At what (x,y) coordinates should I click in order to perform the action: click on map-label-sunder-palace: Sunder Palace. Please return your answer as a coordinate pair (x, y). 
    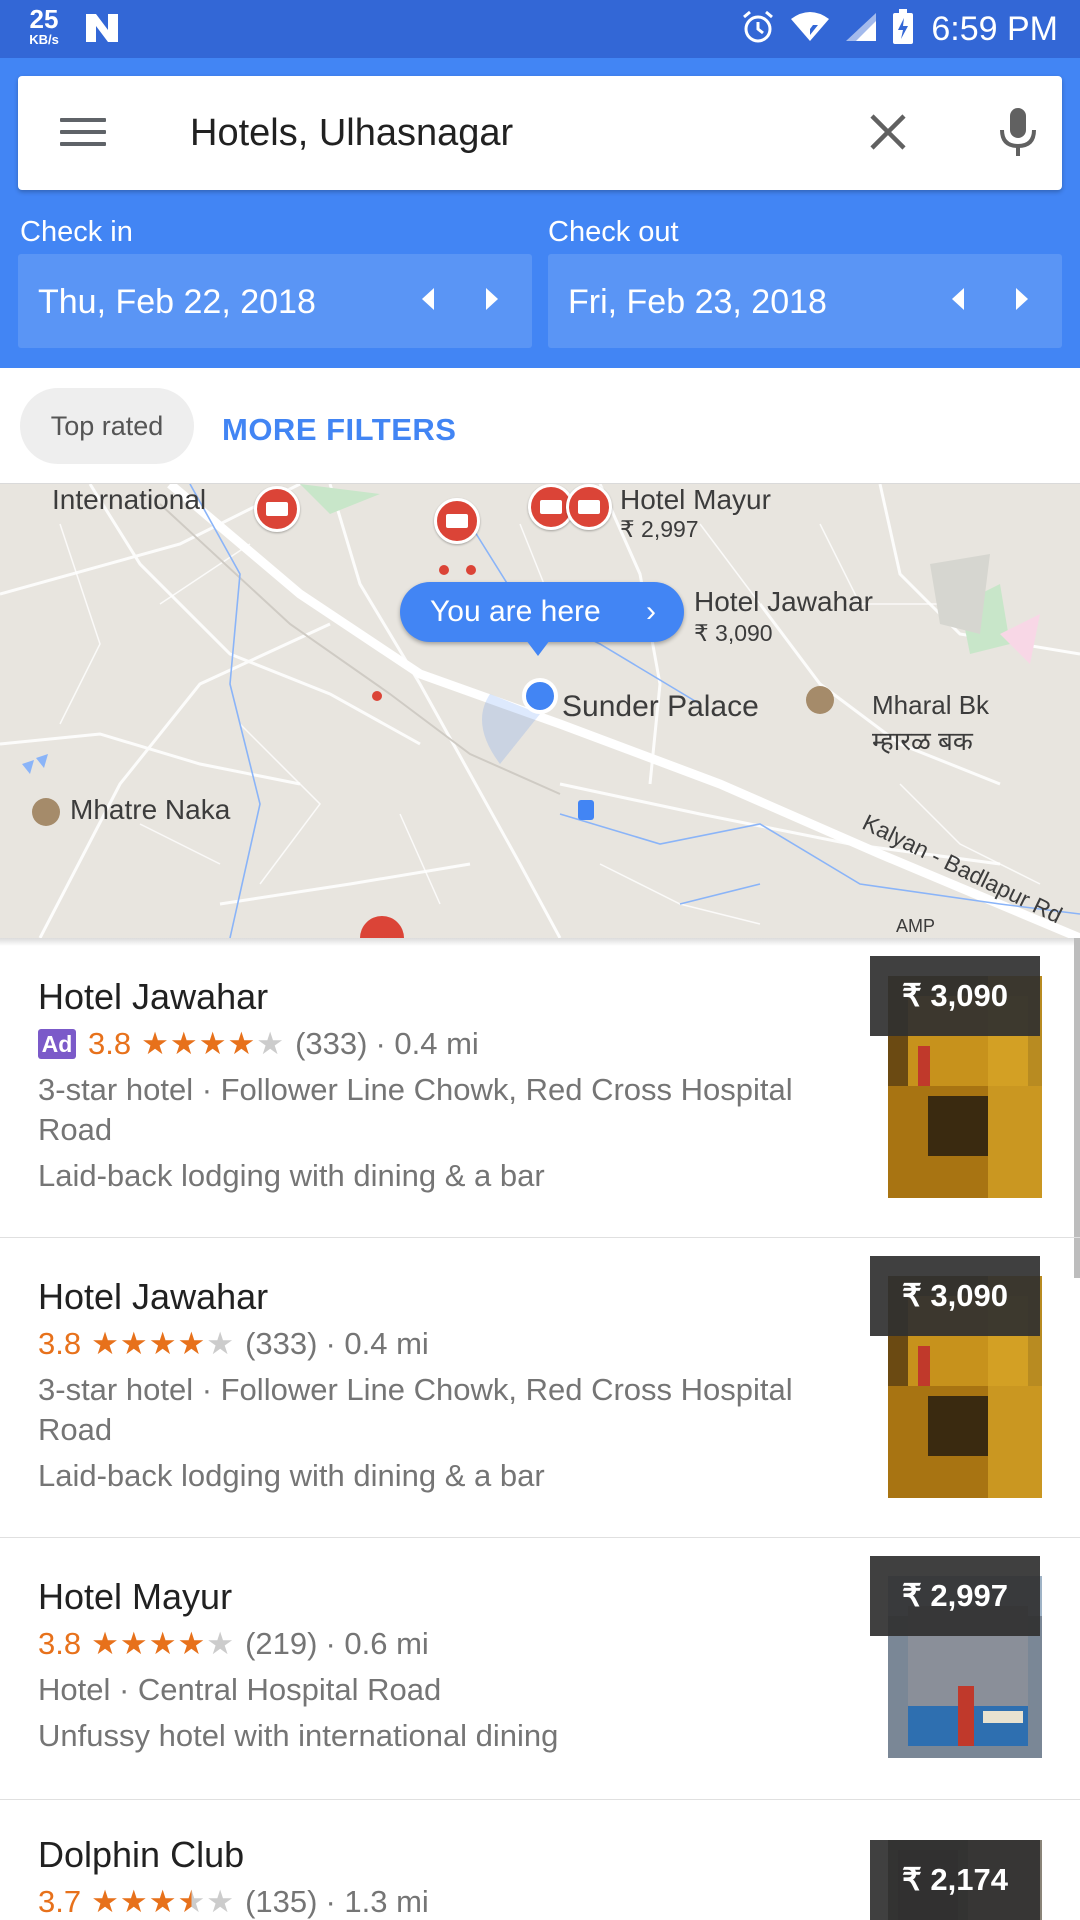
    Looking at the image, I should click on (660, 706).